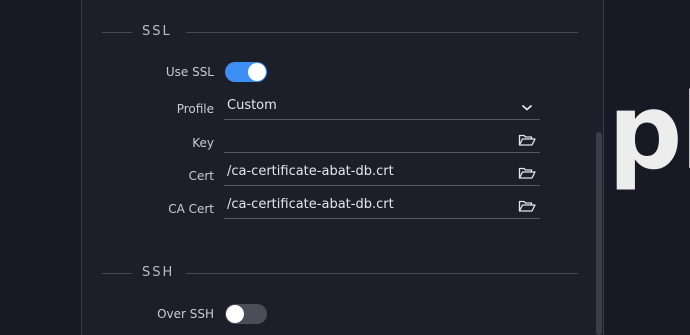 This screenshot has height=335, width=690. What do you see at coordinates (246, 314) in the screenshot?
I see `over-ssh-toggle` at bounding box center [246, 314].